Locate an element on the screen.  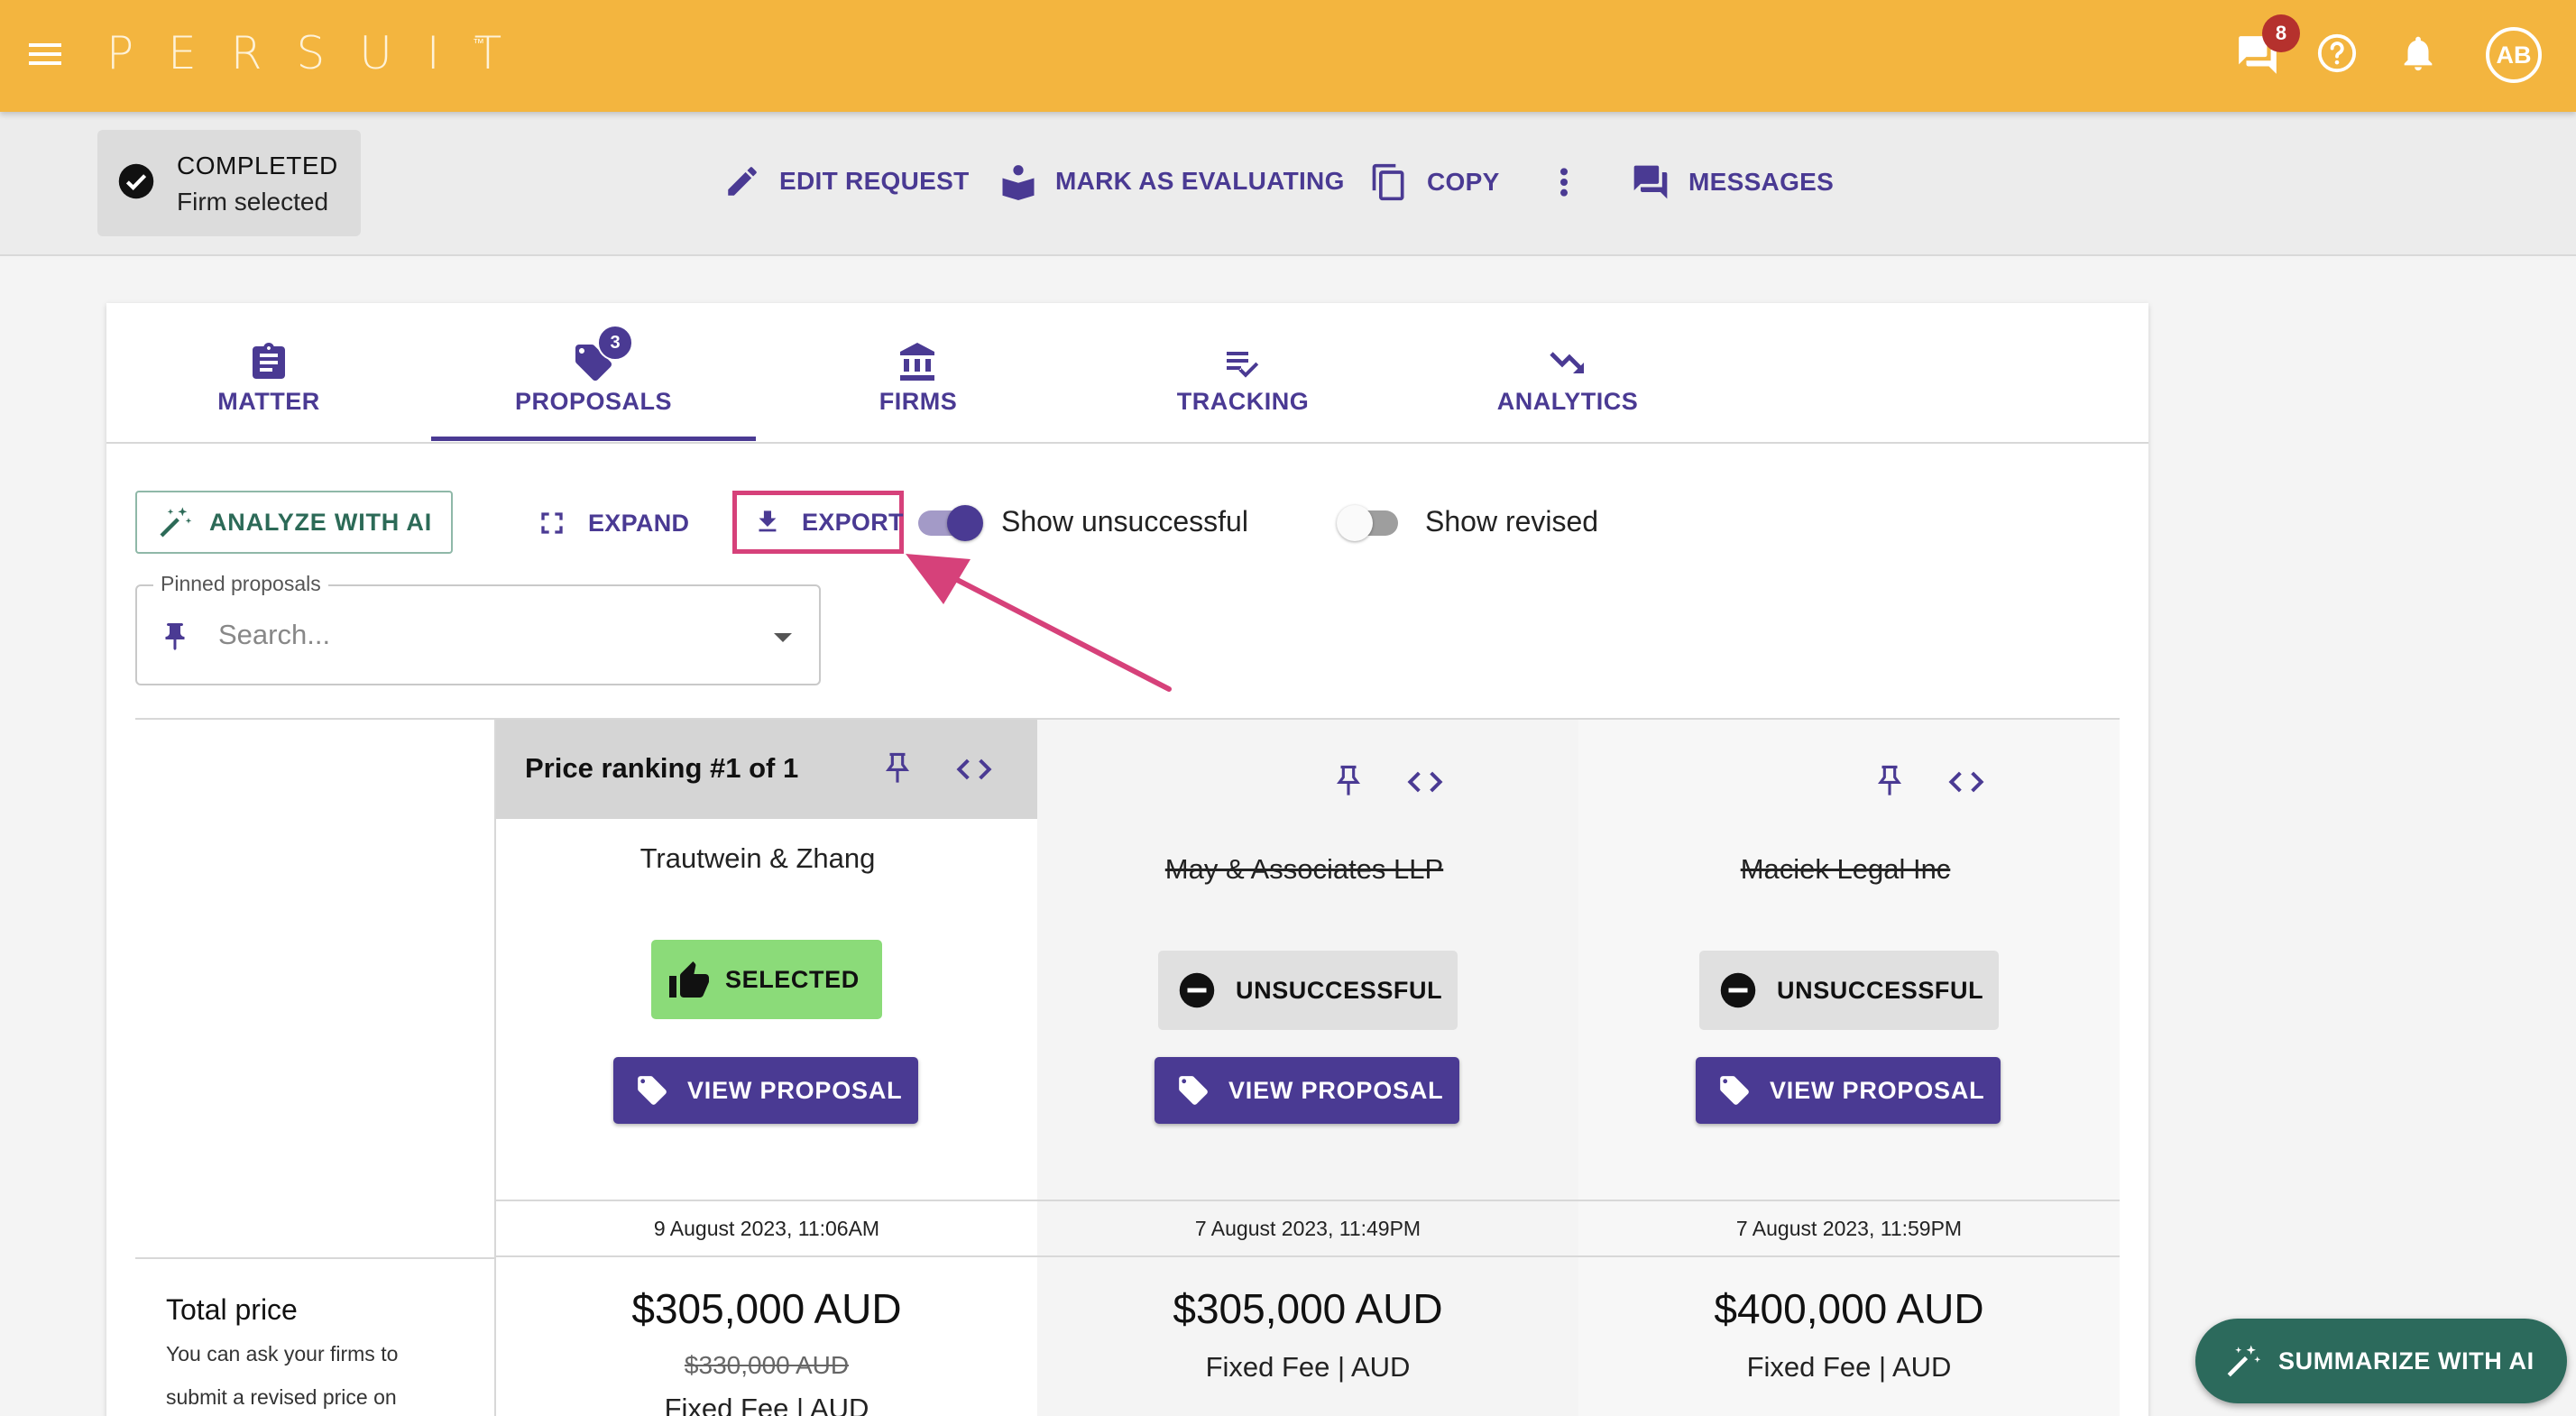
edit-request-label: EDIT REQUEST is located at coordinates (874, 181).